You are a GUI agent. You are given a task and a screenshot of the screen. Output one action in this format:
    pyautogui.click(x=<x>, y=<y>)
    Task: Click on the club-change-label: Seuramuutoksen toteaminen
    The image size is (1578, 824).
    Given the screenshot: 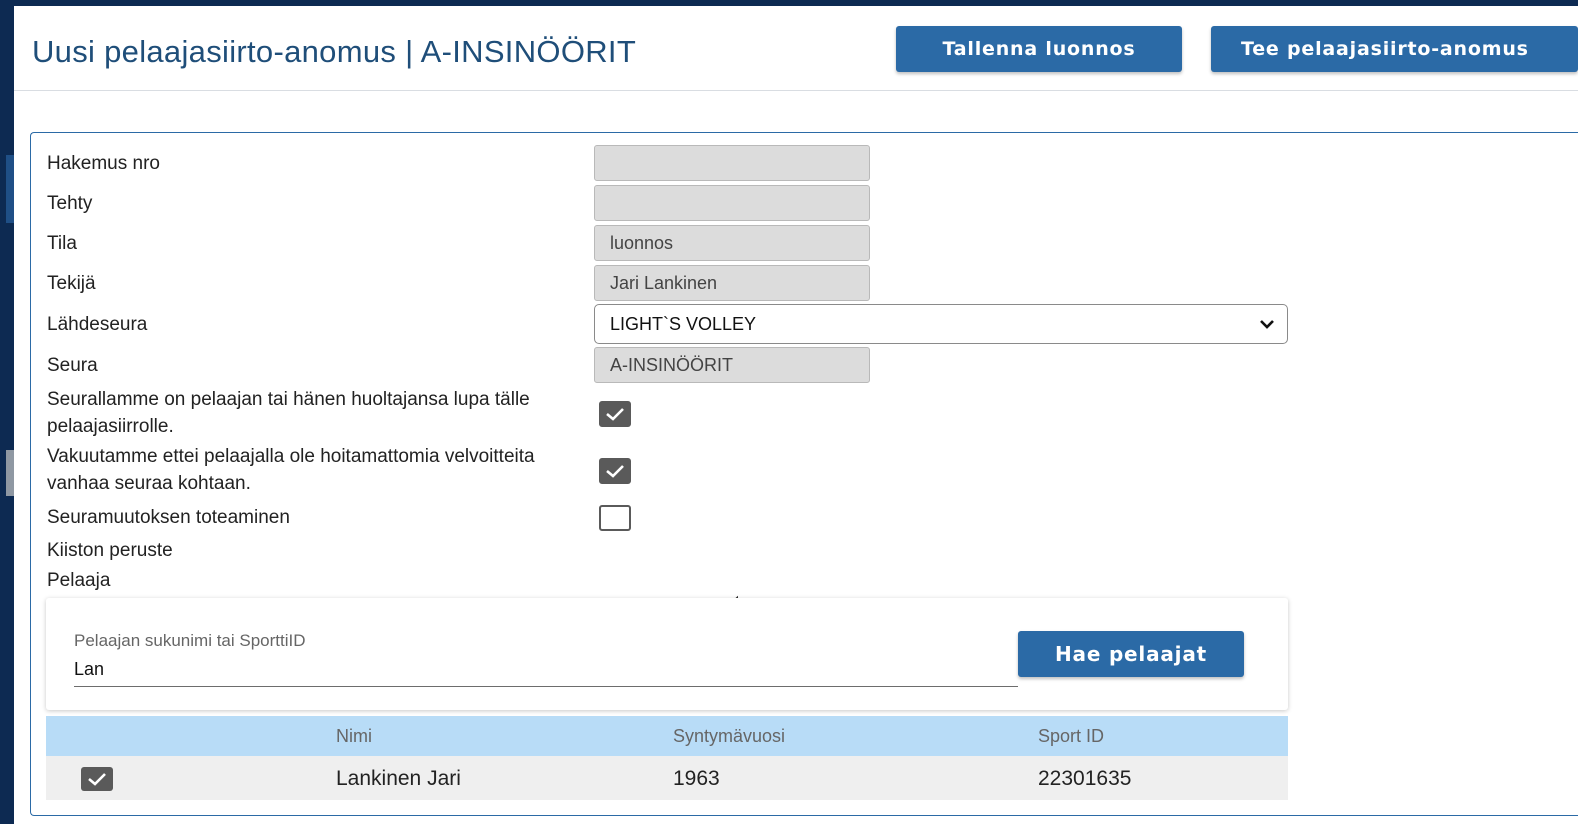 What is the action you would take?
    pyautogui.click(x=168, y=517)
    